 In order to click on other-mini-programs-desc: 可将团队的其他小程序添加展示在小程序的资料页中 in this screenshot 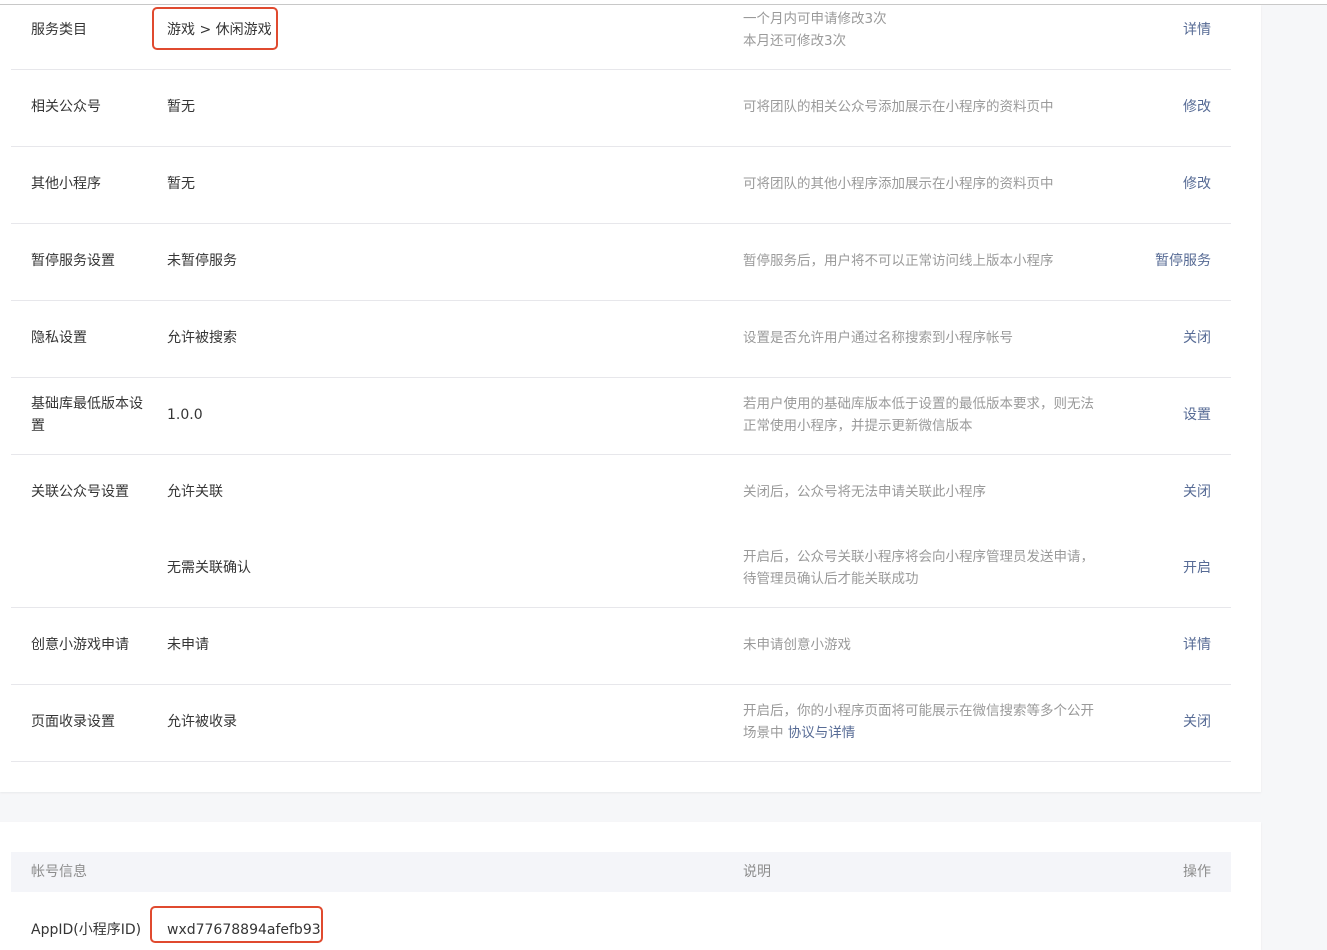, I will do `click(898, 184)`.